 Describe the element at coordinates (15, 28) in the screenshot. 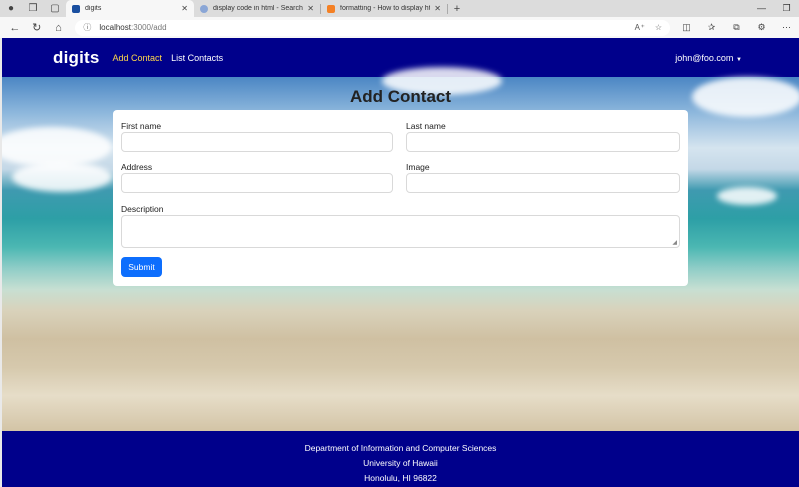

I see `back-icon: ←` at that location.